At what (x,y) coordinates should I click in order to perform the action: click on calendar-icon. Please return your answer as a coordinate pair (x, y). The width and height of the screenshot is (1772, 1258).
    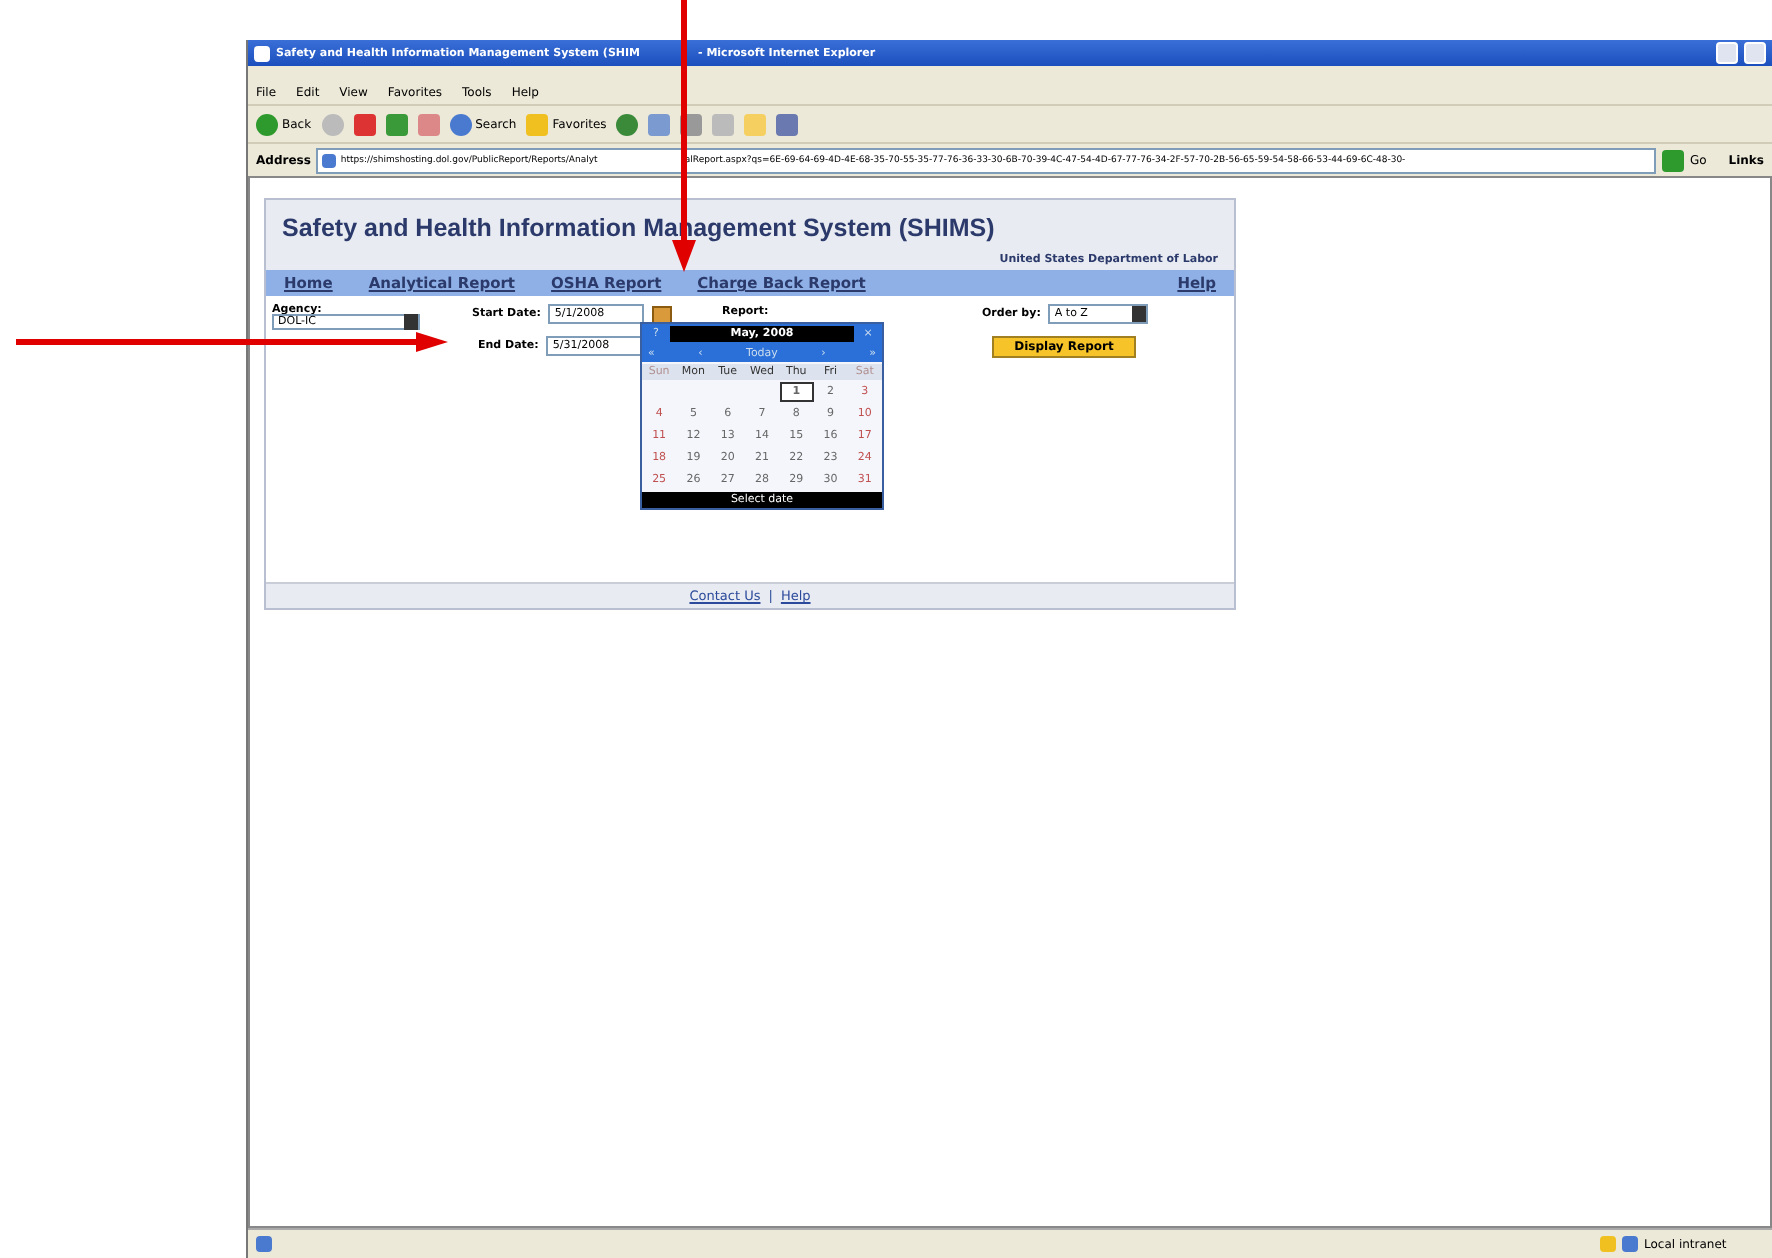
    Looking at the image, I should click on (662, 314).